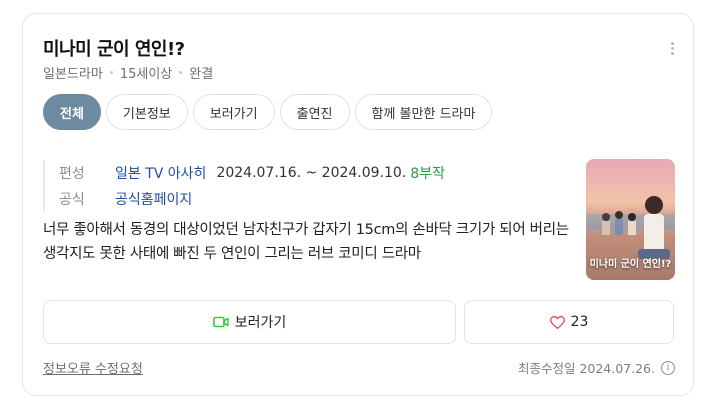  Describe the element at coordinates (72, 112) in the screenshot. I see `tab-all: 전체` at that location.